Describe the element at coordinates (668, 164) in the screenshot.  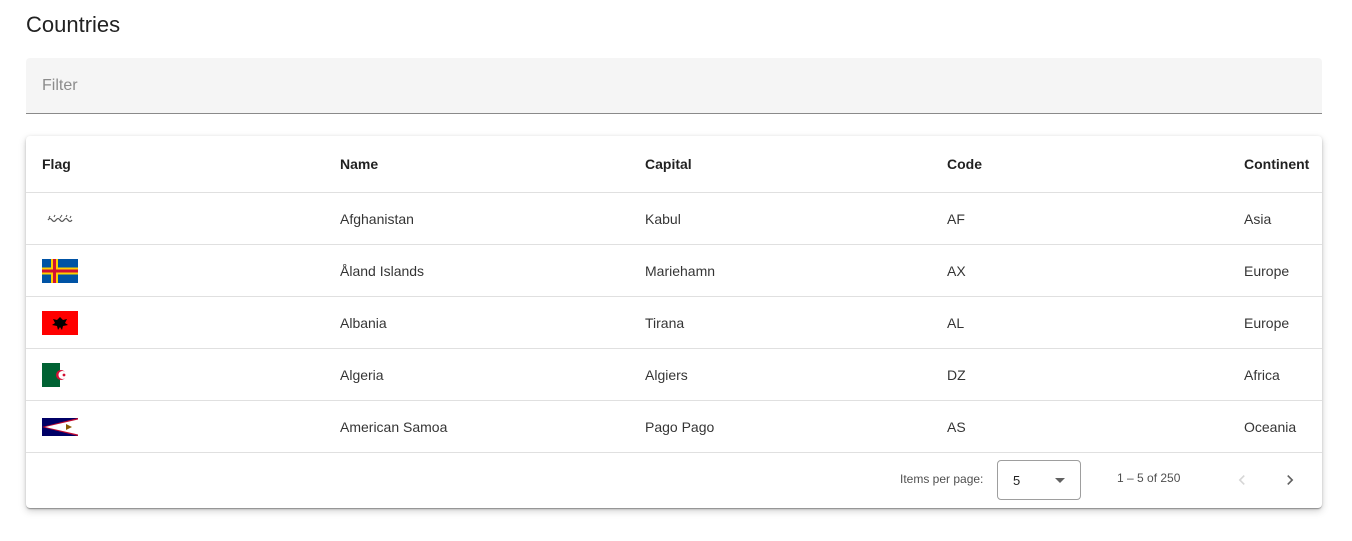
I see `column-header-capital: Capital` at that location.